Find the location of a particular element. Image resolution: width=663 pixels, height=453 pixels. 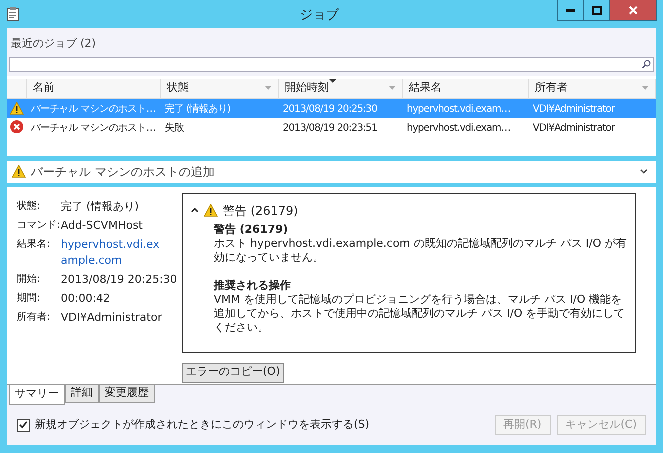

recommended-text: VMM を使用して記憶域のプロビジョニングを行う場合は、マルチ パス I/O 機能を追加してから、ホストで使用中の記憶域配列のマルチ パス I/O を手動で有効にしてください。 is located at coordinates (420, 313).